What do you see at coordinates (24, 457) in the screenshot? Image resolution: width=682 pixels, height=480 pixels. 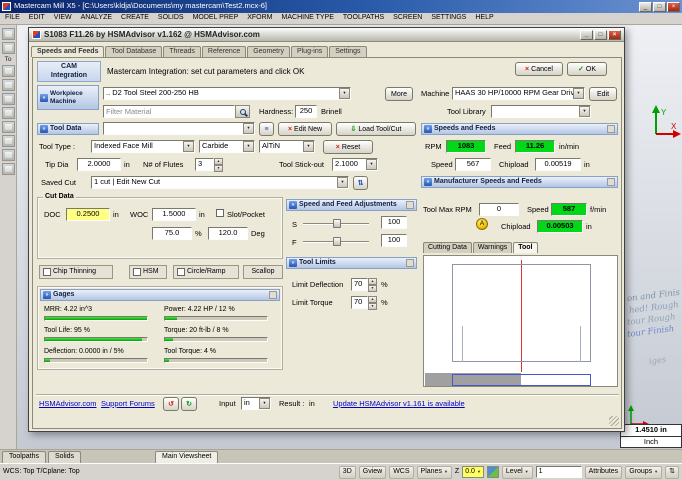 I see `tab-toolpaths-panel: Toolpaths` at bounding box center [24, 457].